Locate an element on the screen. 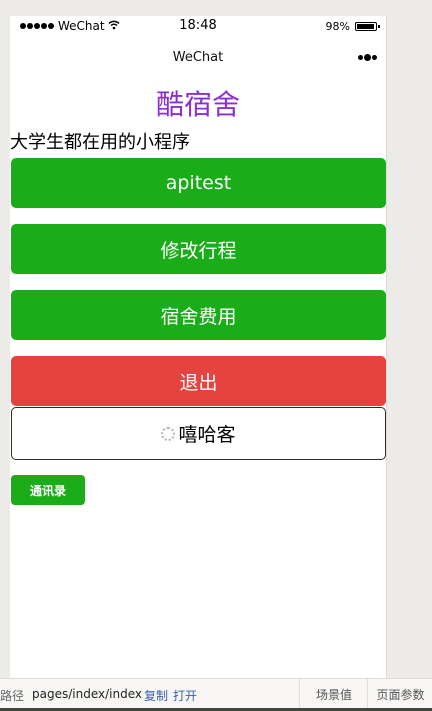 The height and width of the screenshot is (711, 432). navigation-bar: WeChat is located at coordinates (198, 59).